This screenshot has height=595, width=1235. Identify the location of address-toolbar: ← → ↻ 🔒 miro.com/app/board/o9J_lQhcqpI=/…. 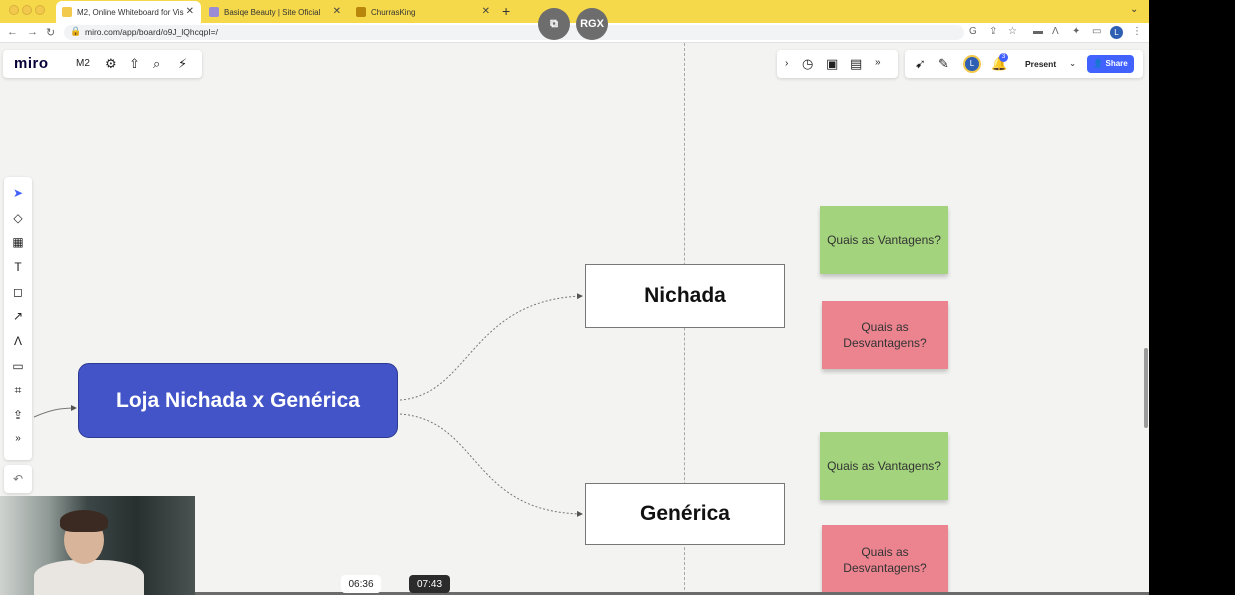
(574, 33).